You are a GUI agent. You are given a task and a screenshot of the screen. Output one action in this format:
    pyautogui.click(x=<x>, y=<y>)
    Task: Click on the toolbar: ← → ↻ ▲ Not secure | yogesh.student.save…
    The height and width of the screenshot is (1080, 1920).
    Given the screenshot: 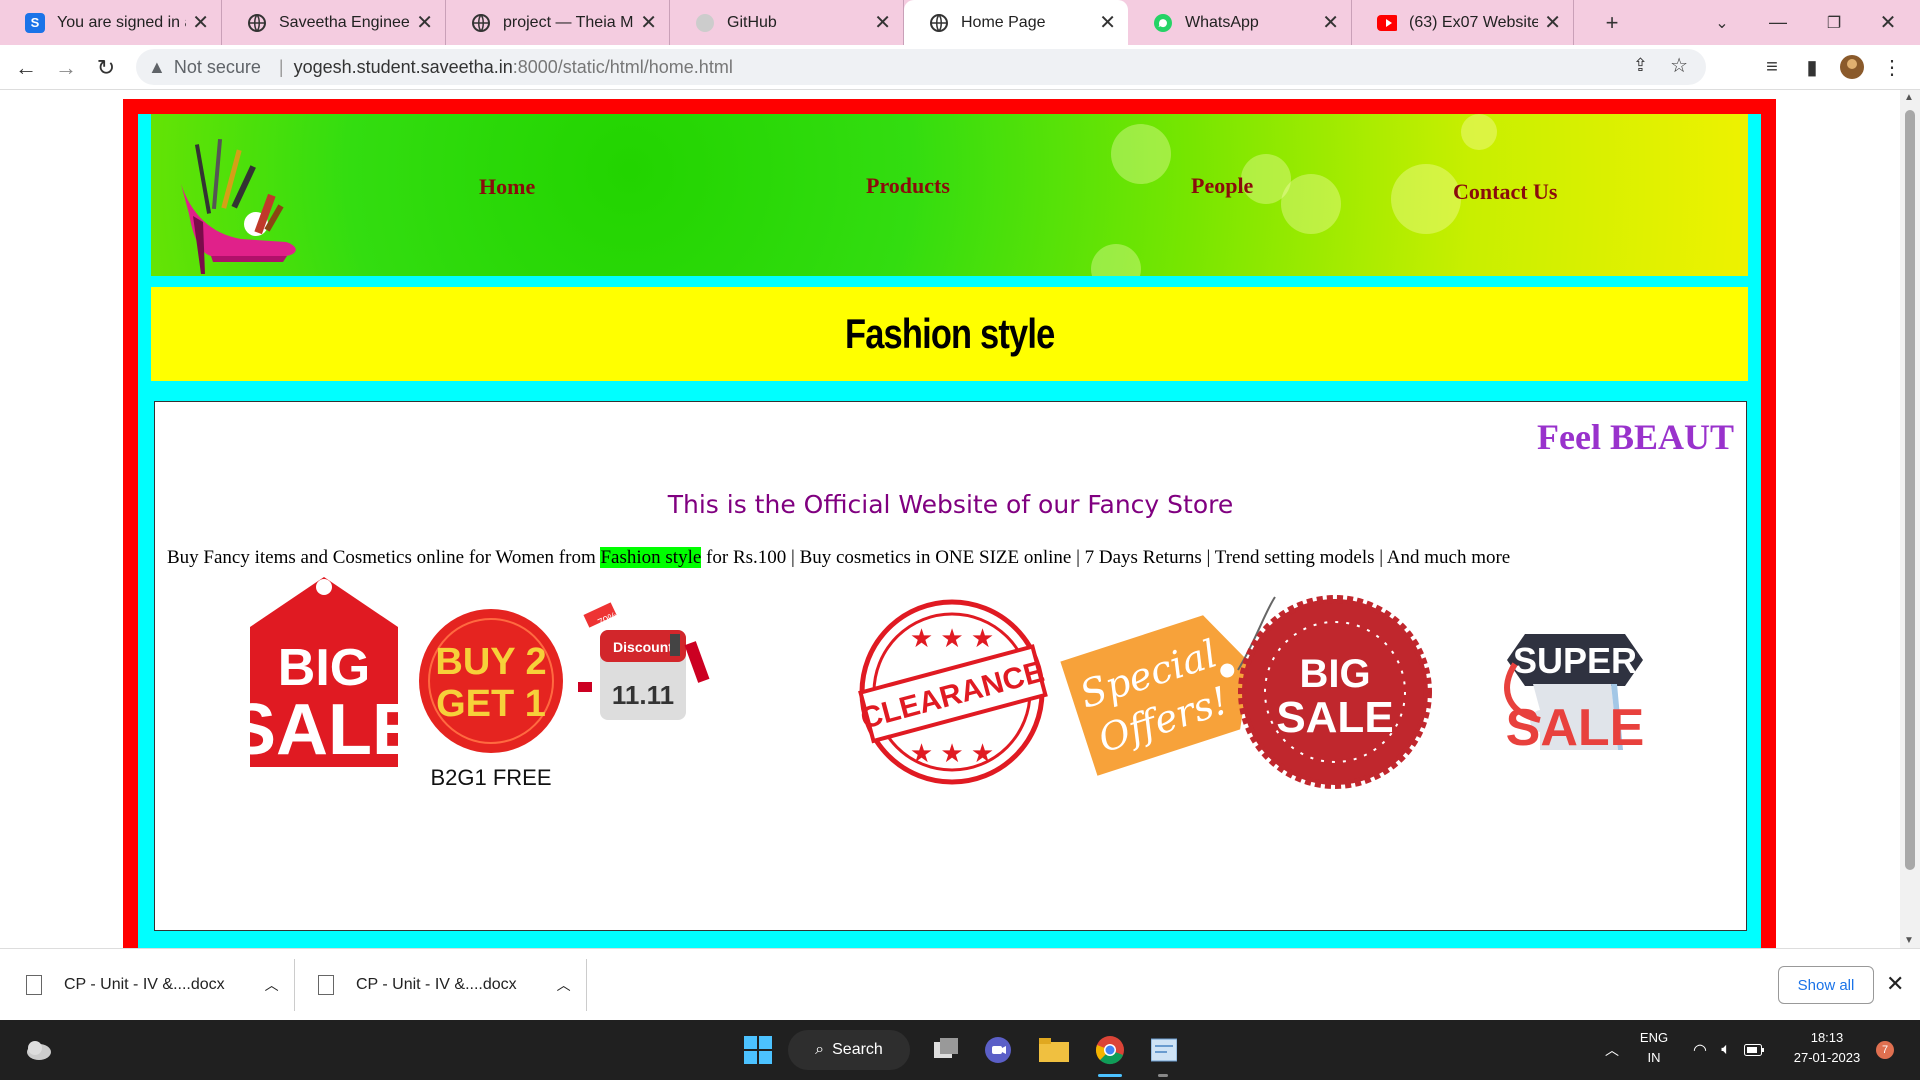 What is the action you would take?
    pyautogui.click(x=960, y=67)
    